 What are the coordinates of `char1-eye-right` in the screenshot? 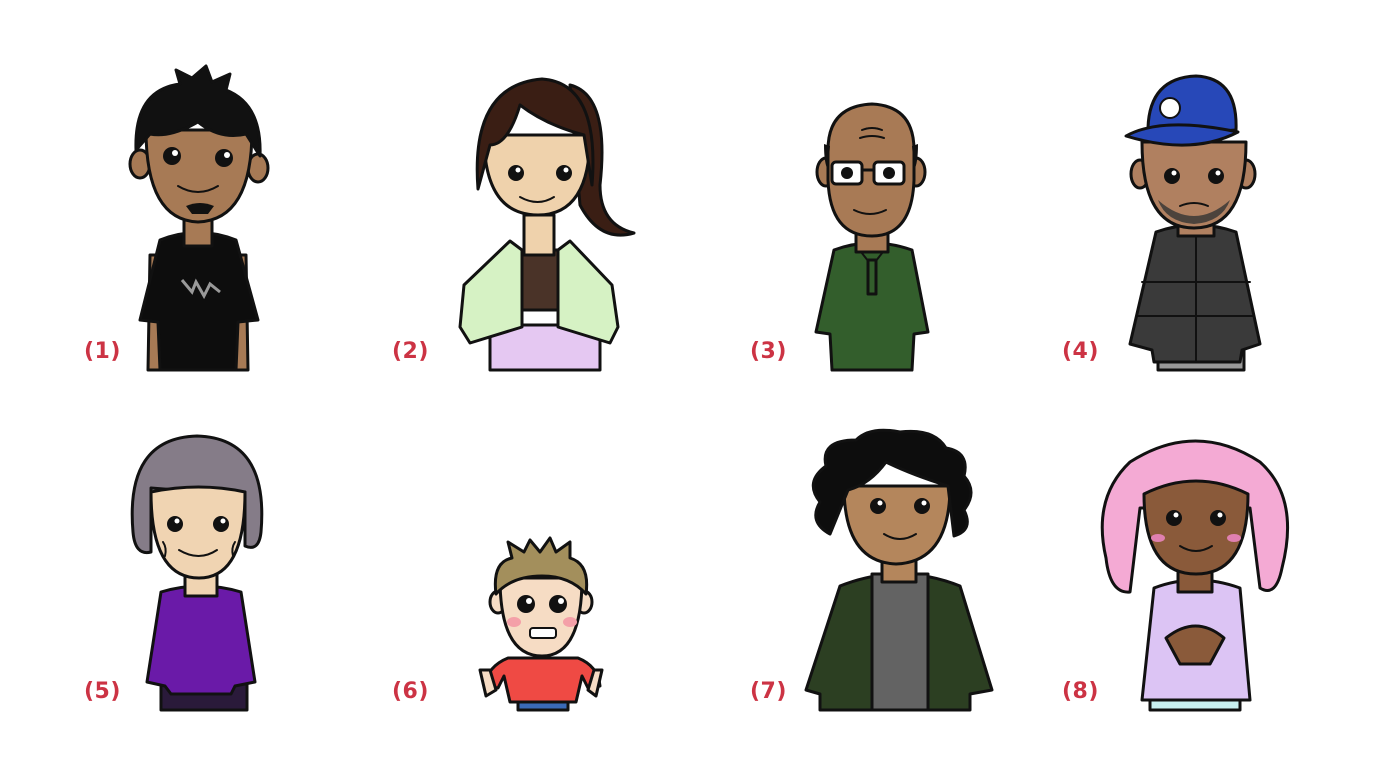 It's located at (224, 158).